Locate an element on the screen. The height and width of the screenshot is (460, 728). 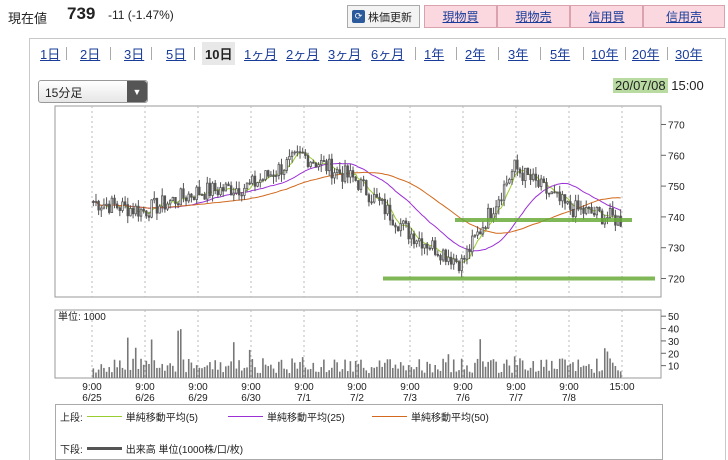
legend-volume: 出来高 単位(1000株/口/枚) is located at coordinates (184, 450).